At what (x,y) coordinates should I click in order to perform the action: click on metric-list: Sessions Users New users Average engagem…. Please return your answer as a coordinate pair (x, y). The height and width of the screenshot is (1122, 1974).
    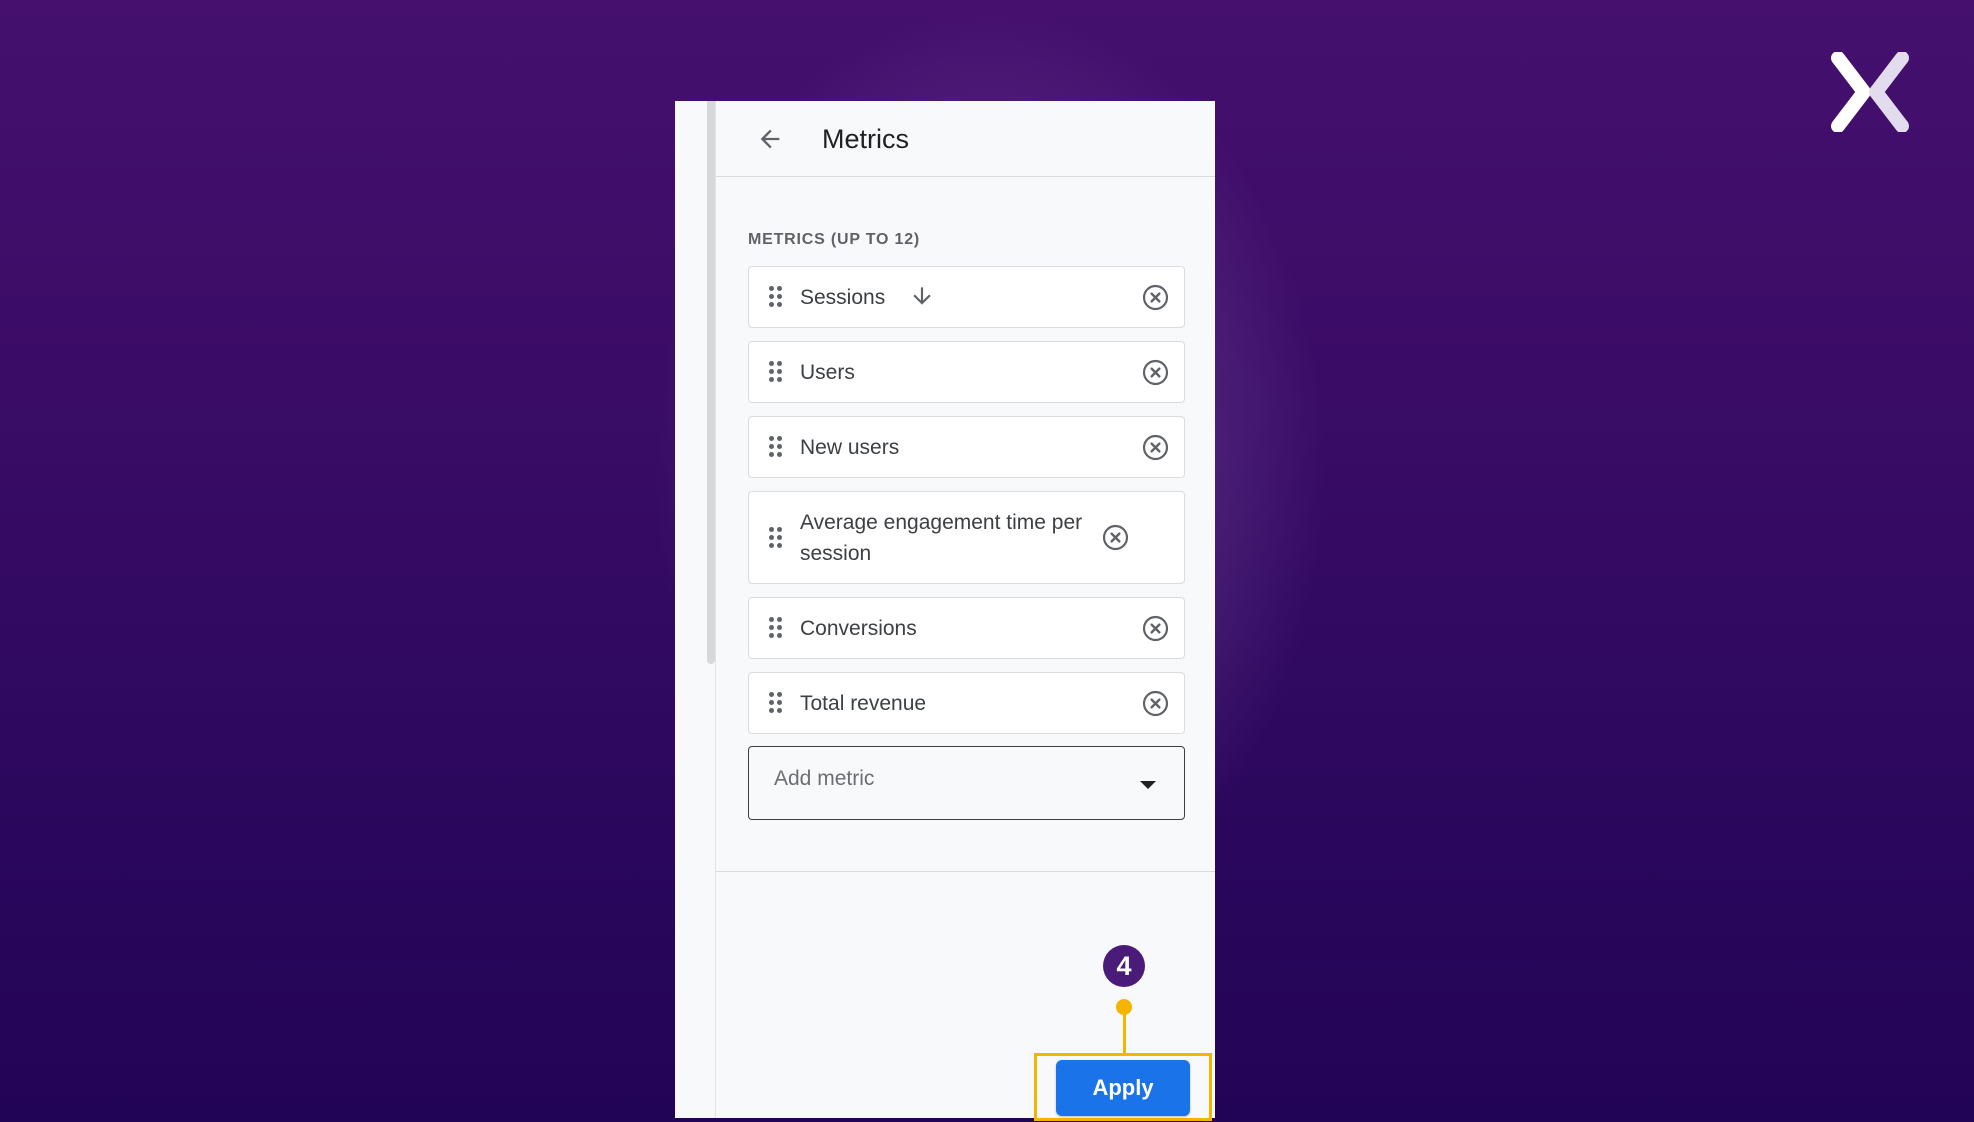
    Looking at the image, I should click on (966, 506).